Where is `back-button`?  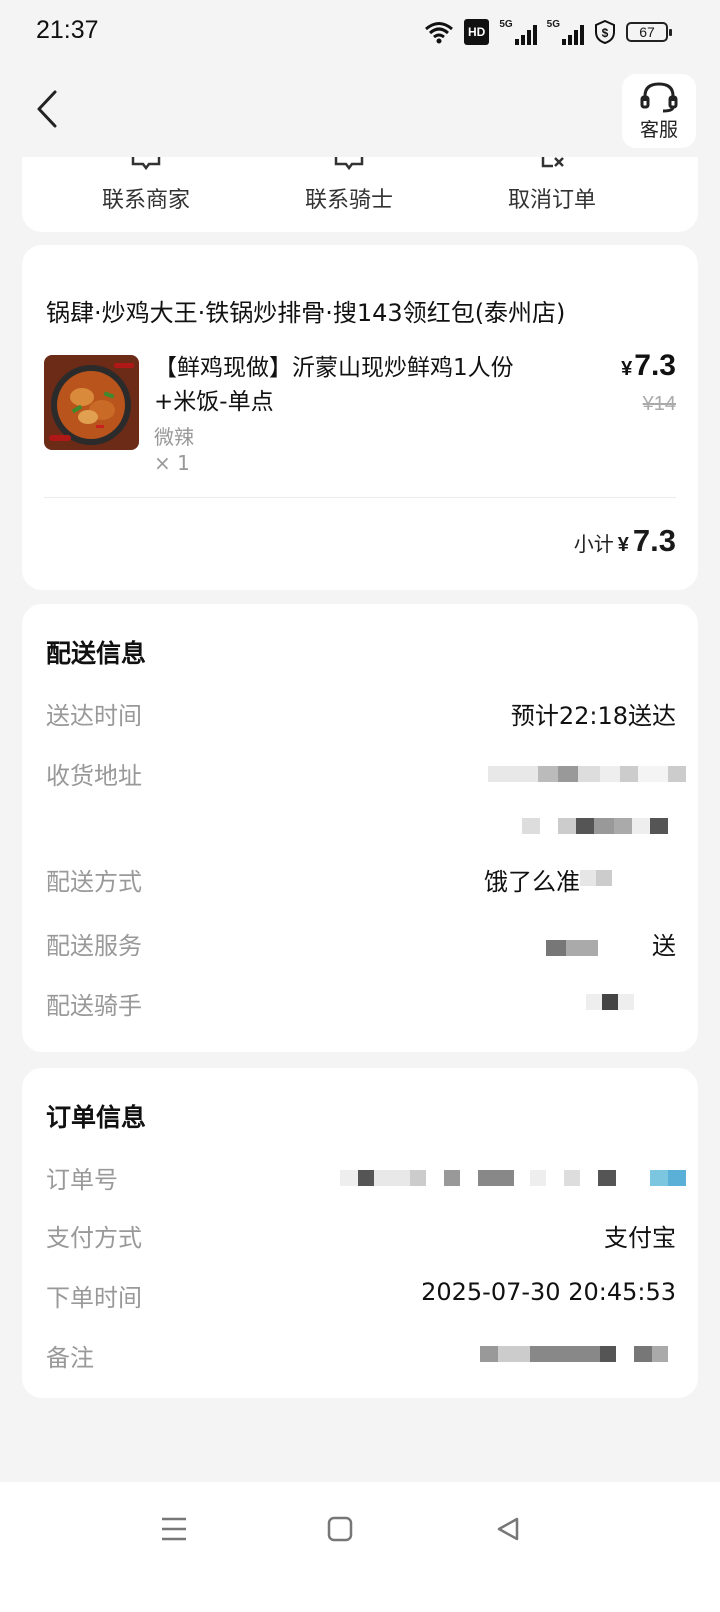 back-button is located at coordinates (47, 109).